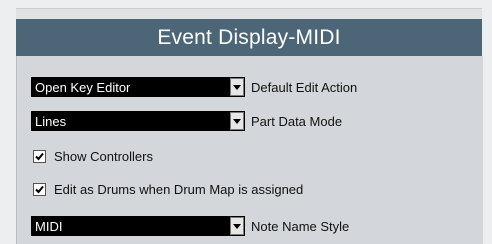 The height and width of the screenshot is (244, 492). I want to click on edit-as-drums-label: Edit as Drums when Drum Map is assigned, so click(179, 189).